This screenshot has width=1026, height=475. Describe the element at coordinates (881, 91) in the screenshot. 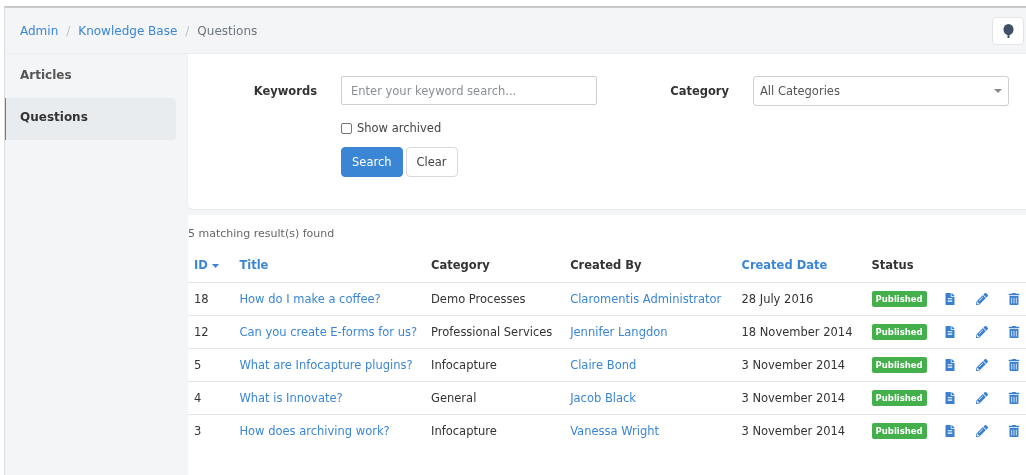

I see `category-dropdown: All Categories` at that location.